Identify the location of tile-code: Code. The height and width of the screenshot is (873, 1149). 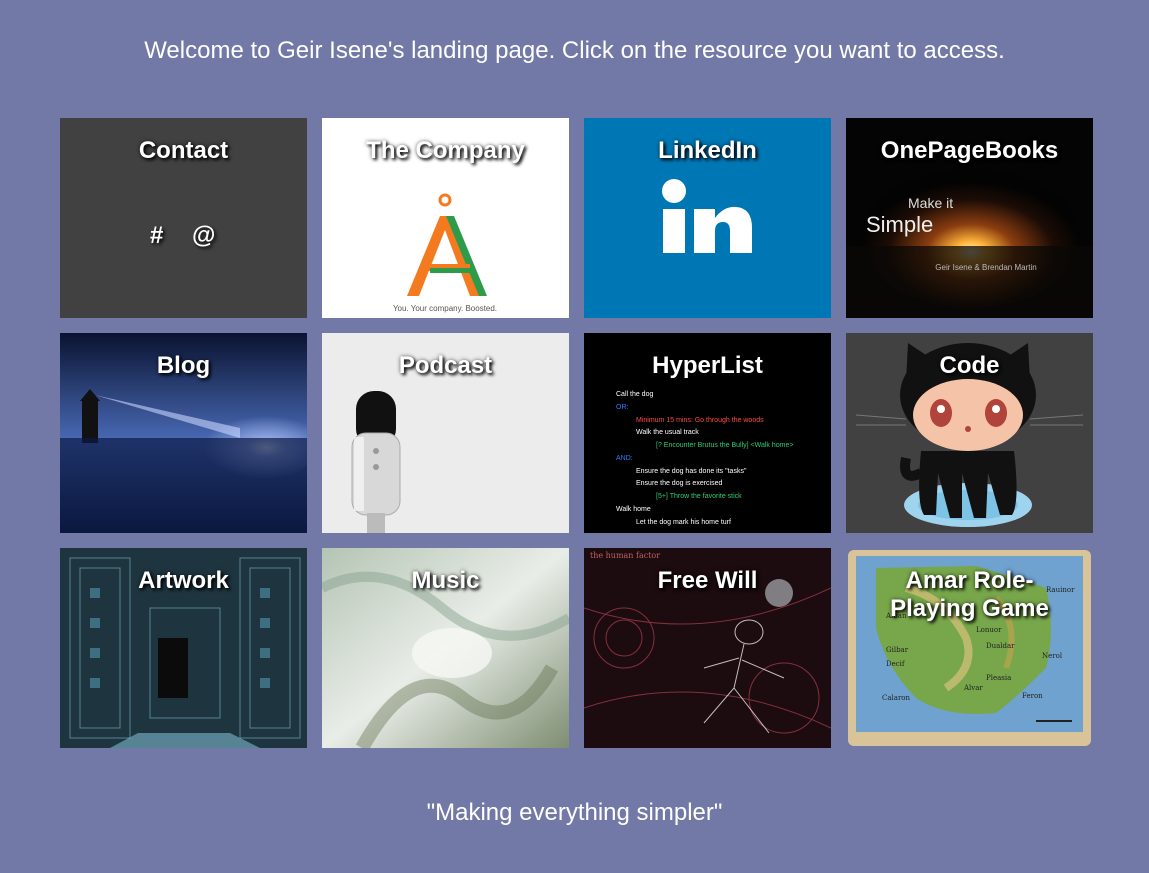
(969, 433).